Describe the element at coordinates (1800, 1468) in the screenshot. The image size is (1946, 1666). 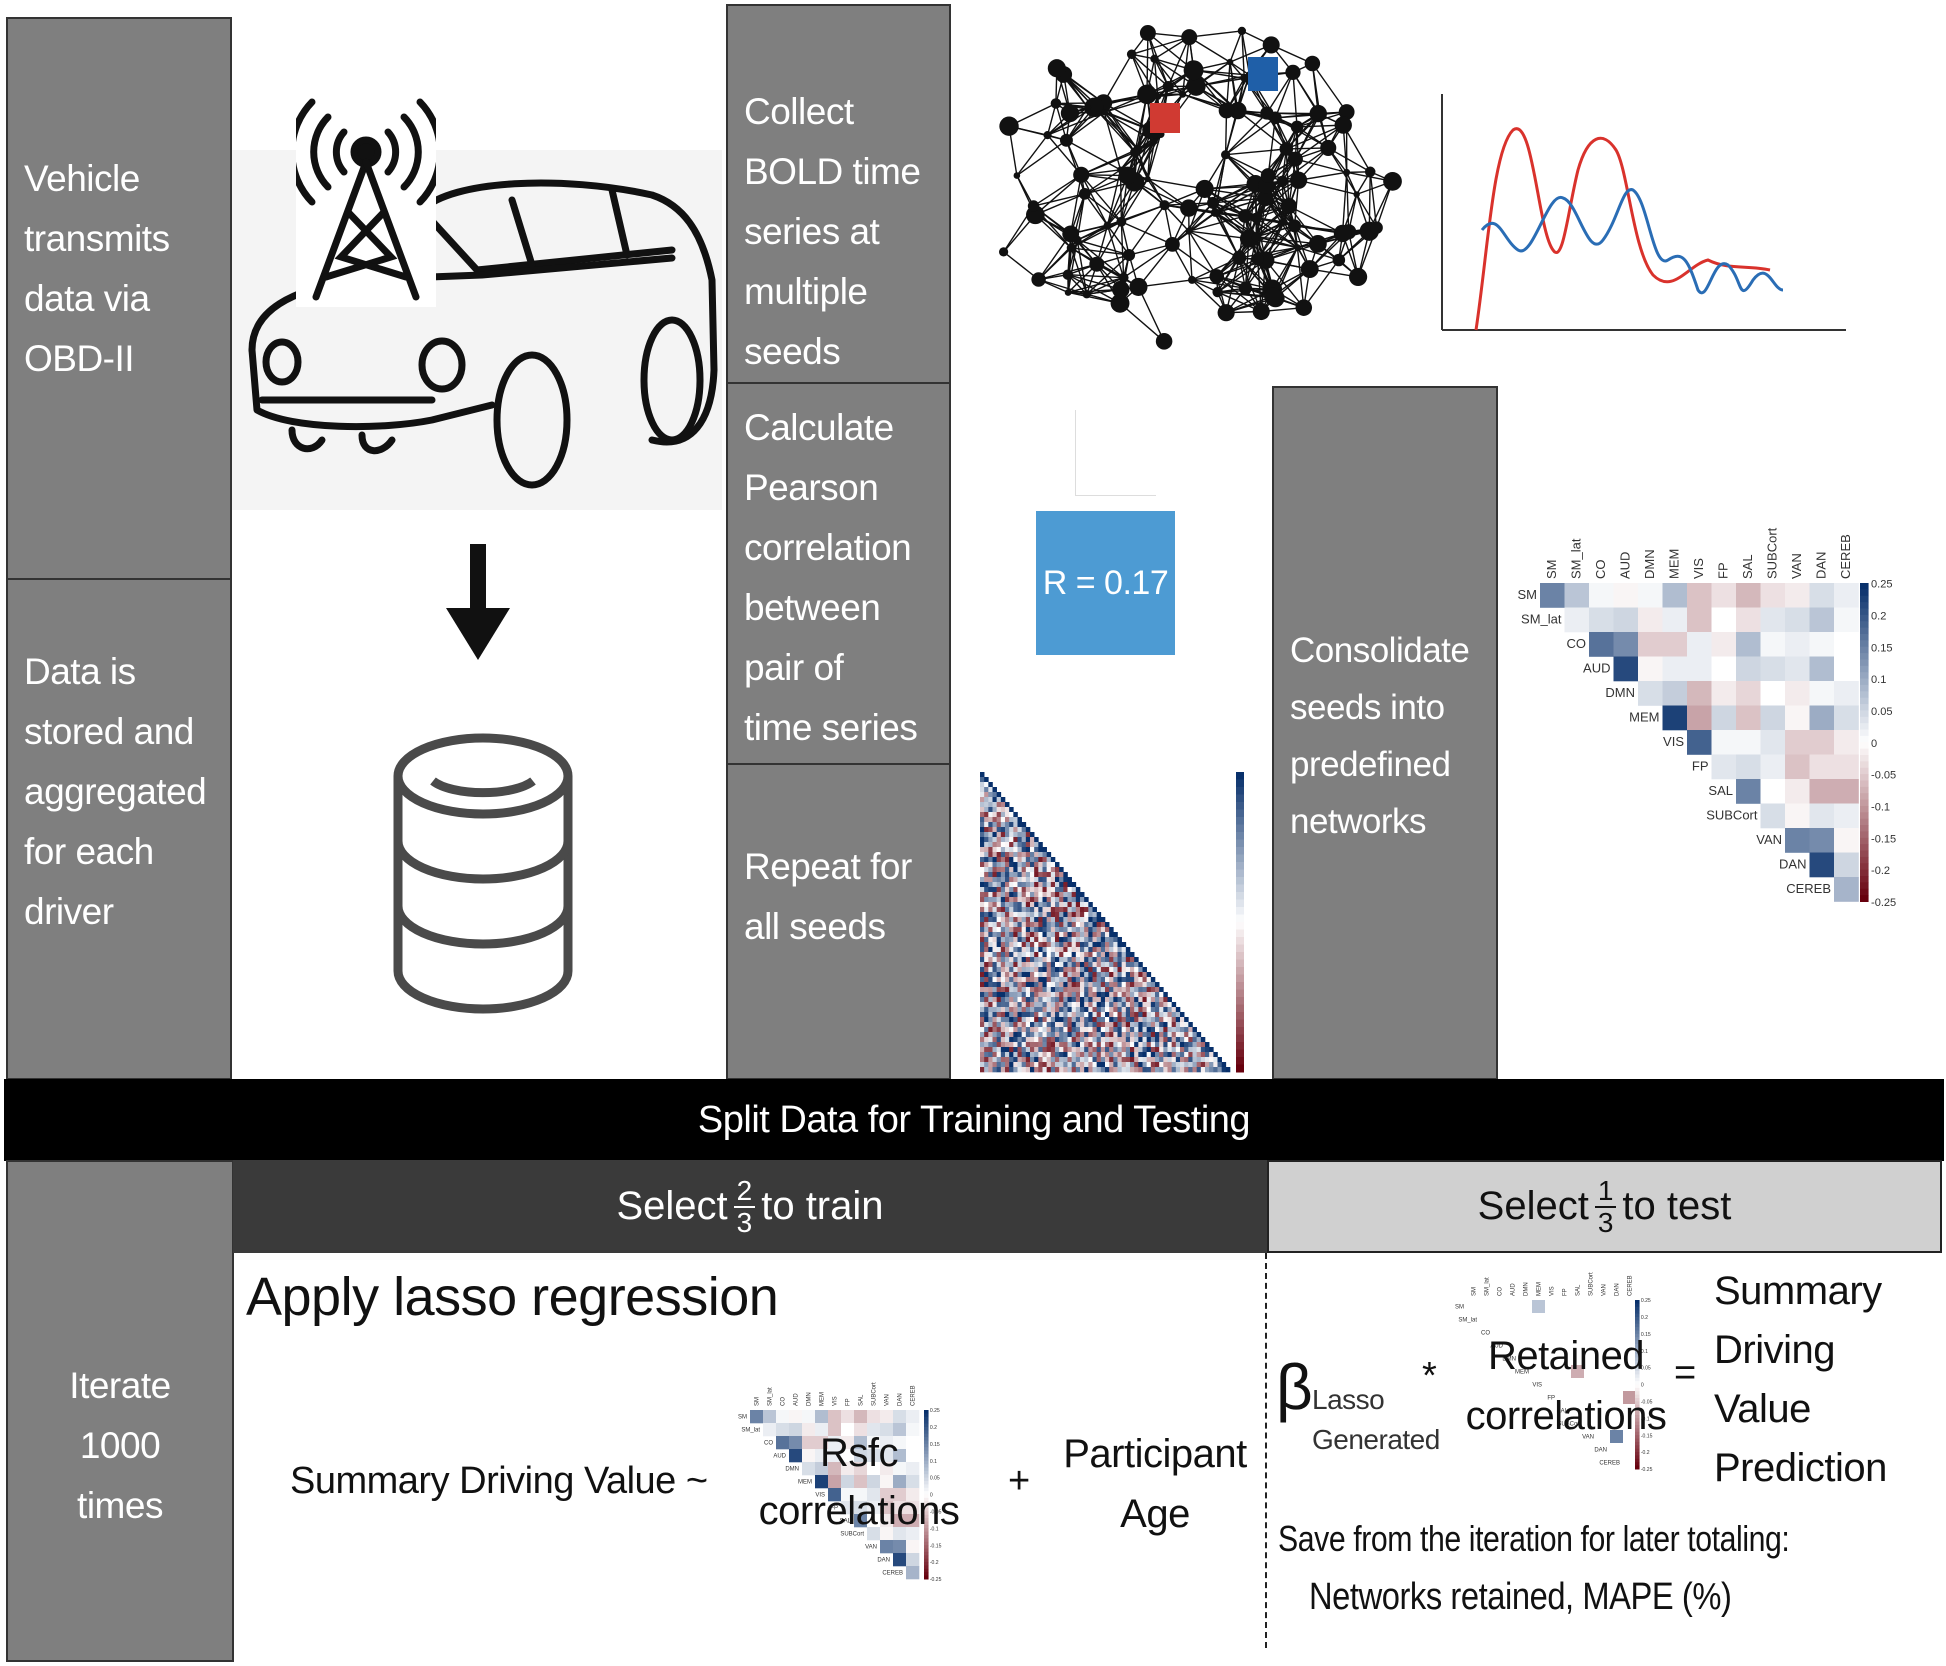
I see `result-line-4: Prediction` at that location.